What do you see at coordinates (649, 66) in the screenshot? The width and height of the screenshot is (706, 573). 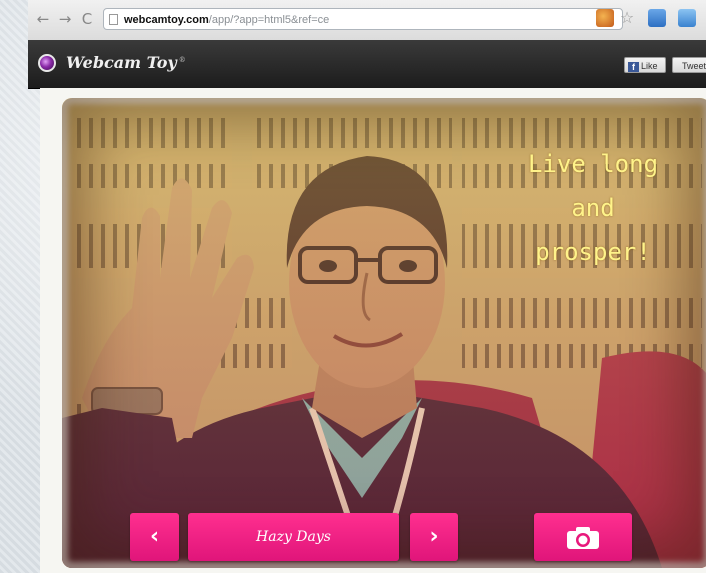 I see `like-label: Like` at bounding box center [649, 66].